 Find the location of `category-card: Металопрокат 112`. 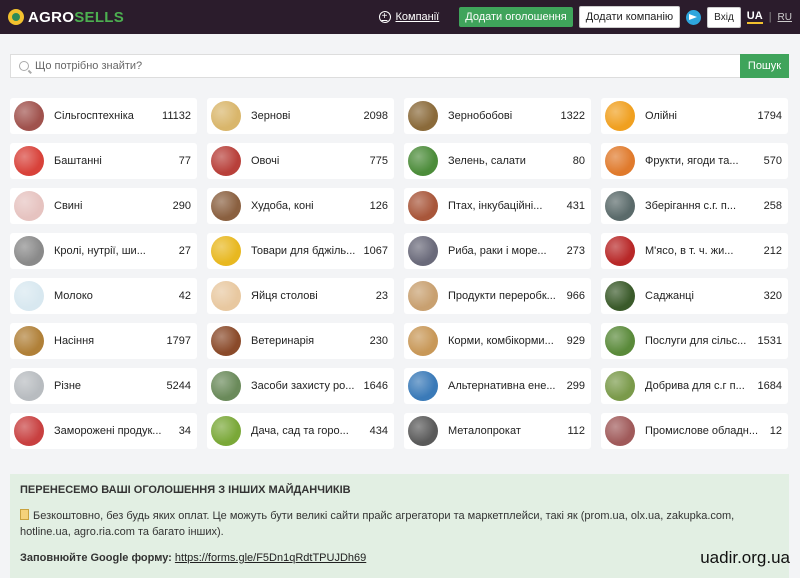

category-card: Металопрокат 112 is located at coordinates (497, 431).